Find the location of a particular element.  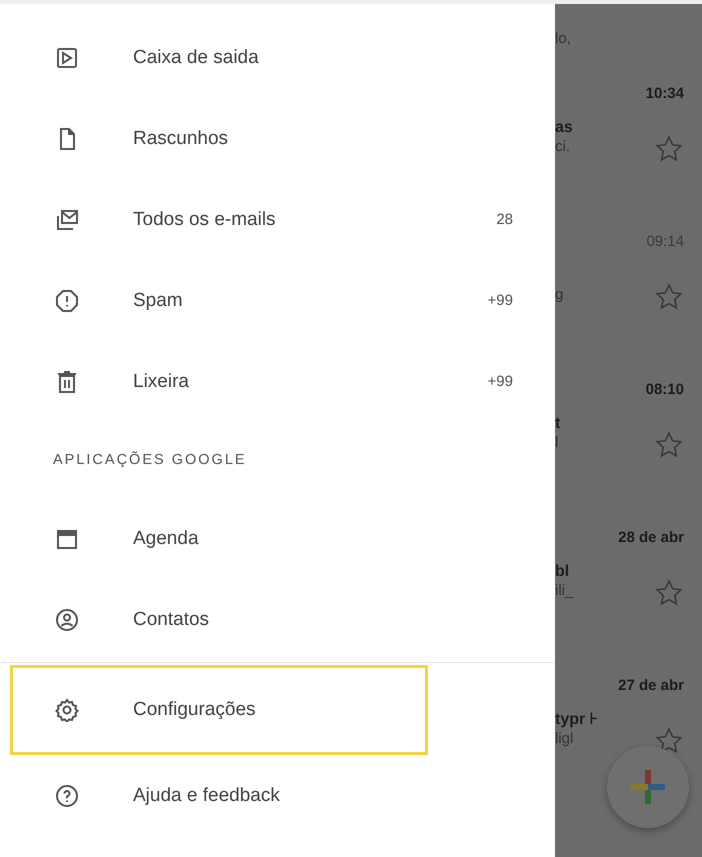

email-snippet: lo, is located at coordinates (563, 39).